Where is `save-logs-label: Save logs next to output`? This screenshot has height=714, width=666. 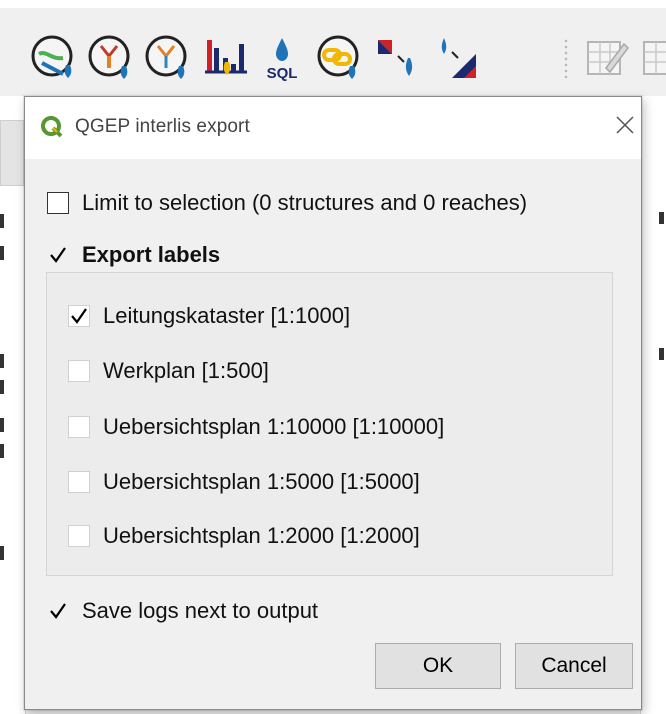
save-logs-label: Save logs next to output is located at coordinates (200, 610).